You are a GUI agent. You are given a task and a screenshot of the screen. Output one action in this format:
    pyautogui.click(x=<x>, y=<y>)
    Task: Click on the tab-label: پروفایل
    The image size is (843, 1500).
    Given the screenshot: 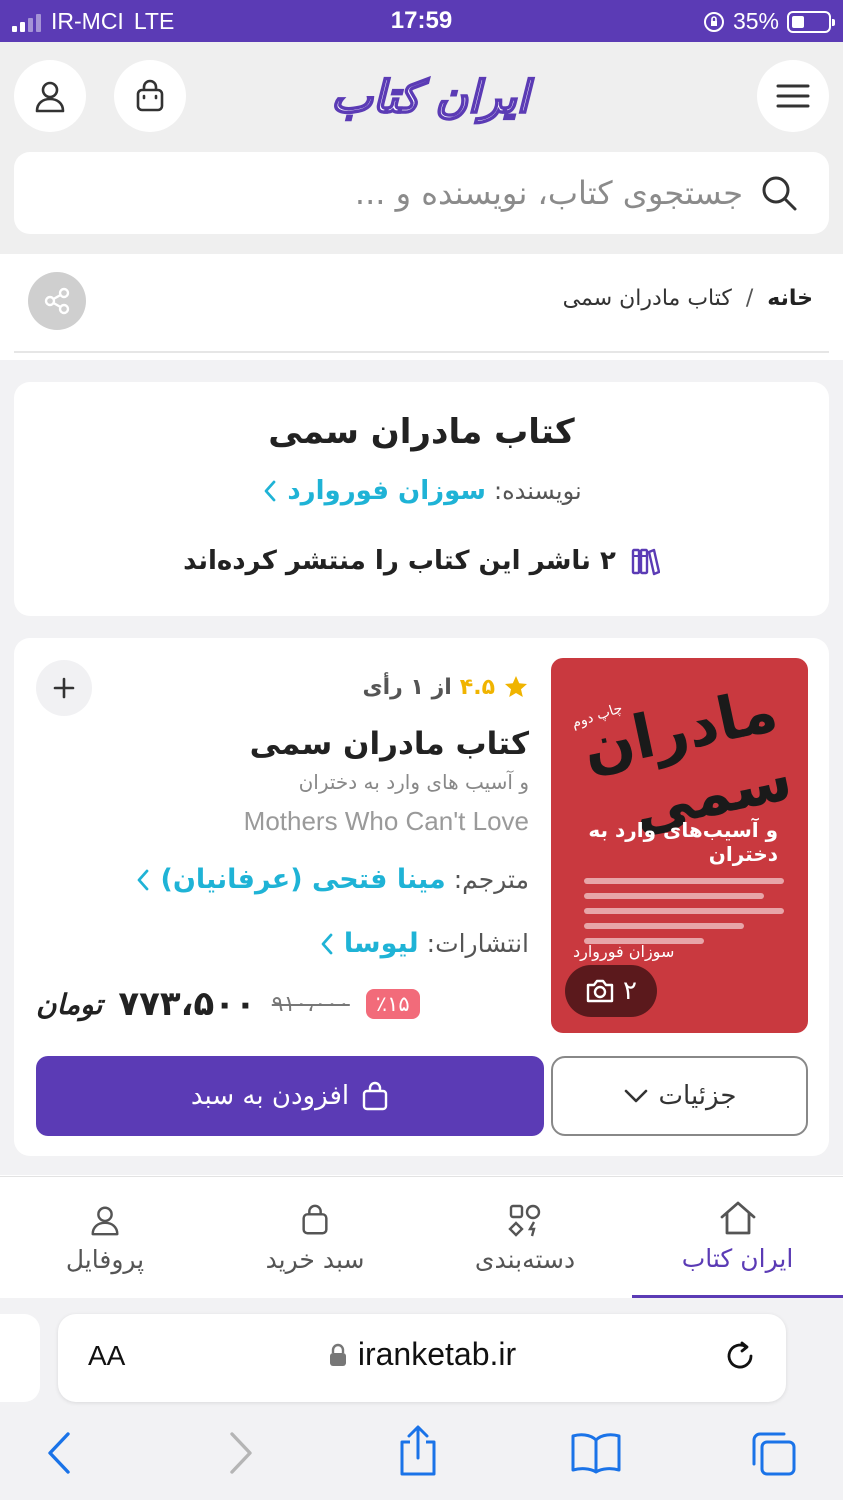 What is the action you would take?
    pyautogui.click(x=105, y=1259)
    